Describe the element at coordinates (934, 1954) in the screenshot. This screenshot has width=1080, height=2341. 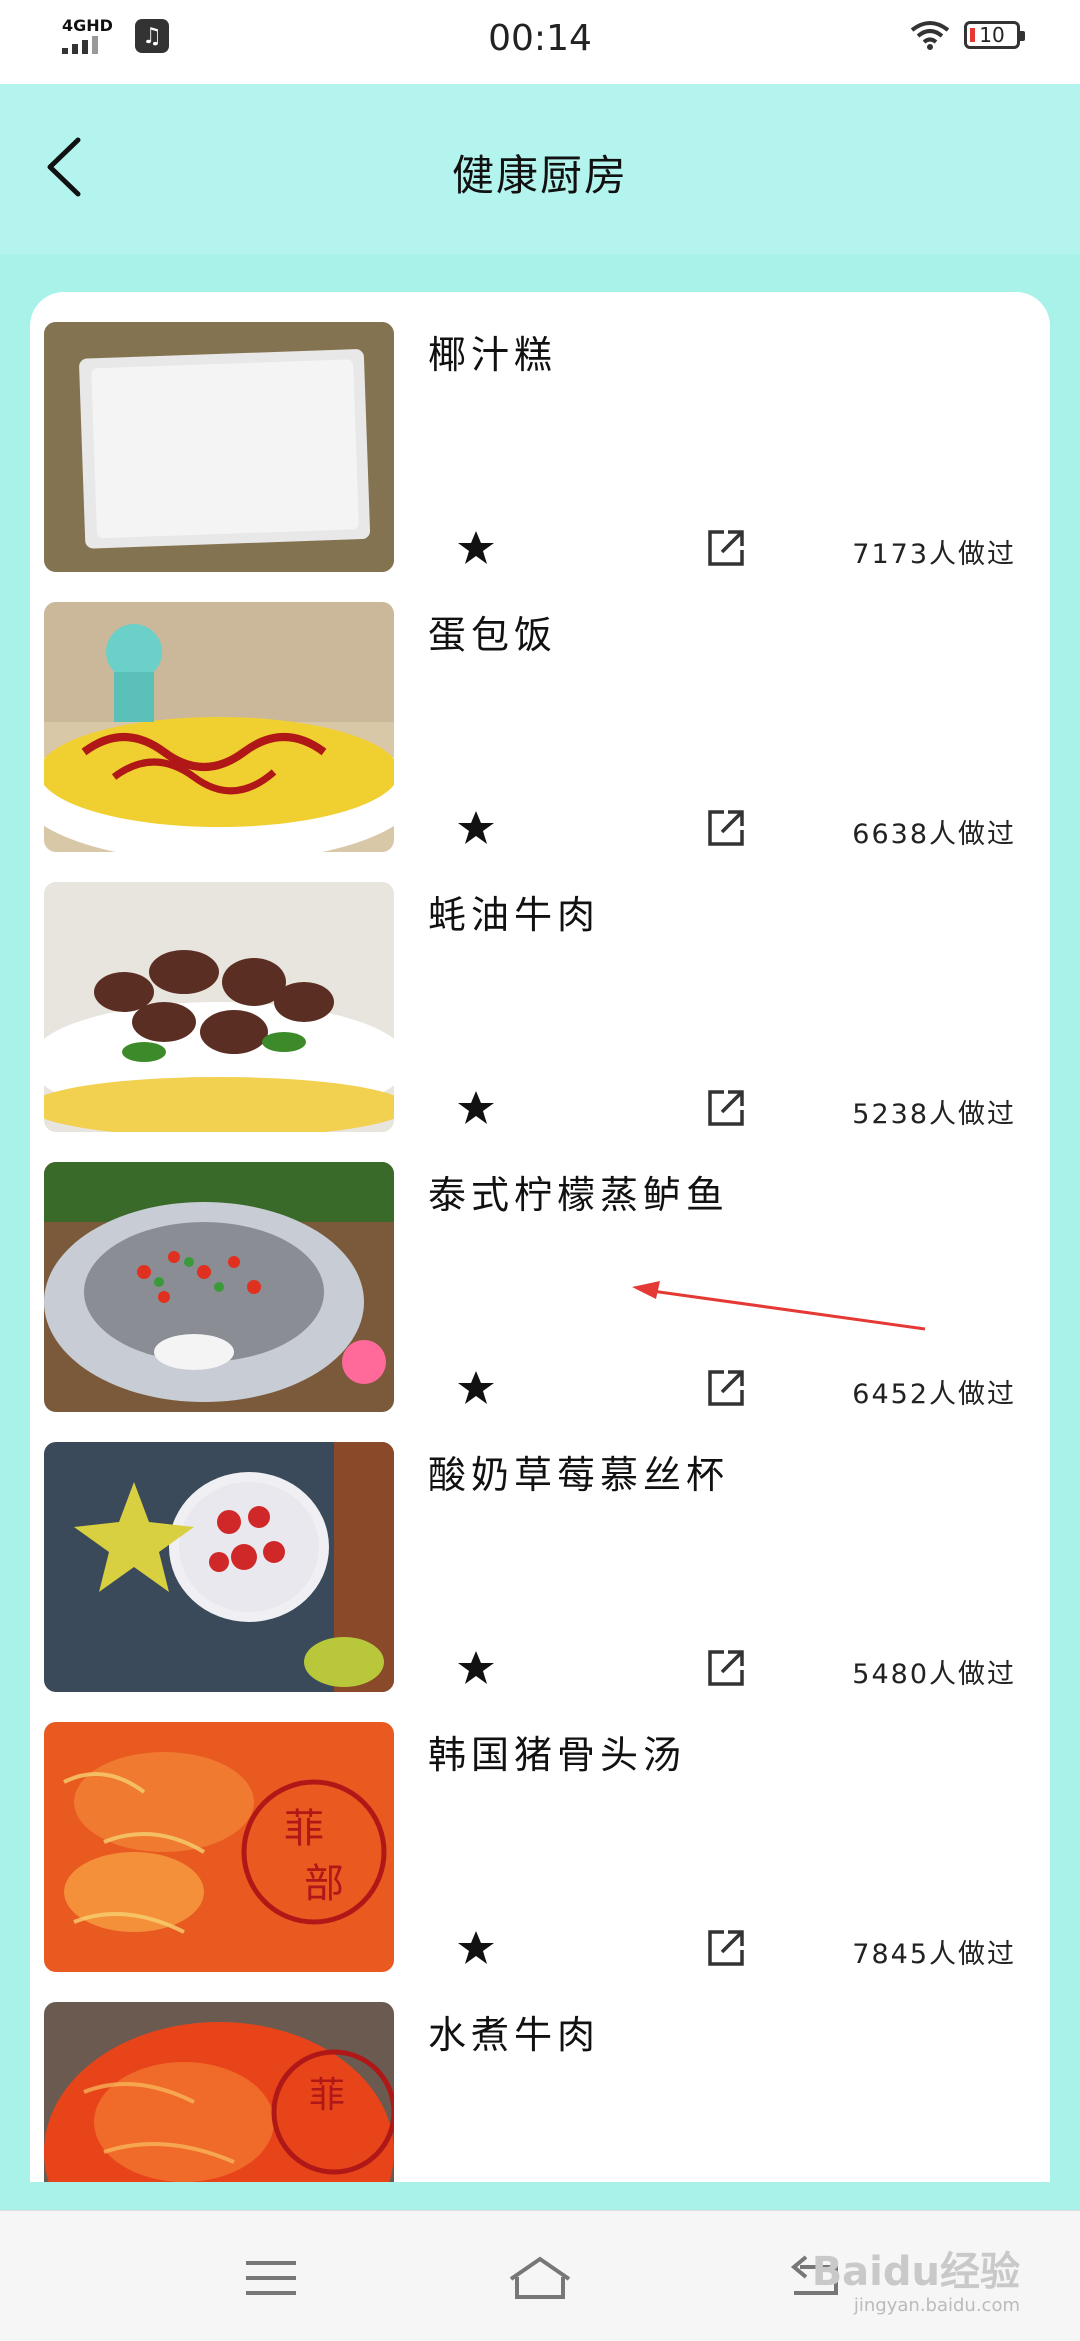
I see `made-count: 7845人做过` at that location.